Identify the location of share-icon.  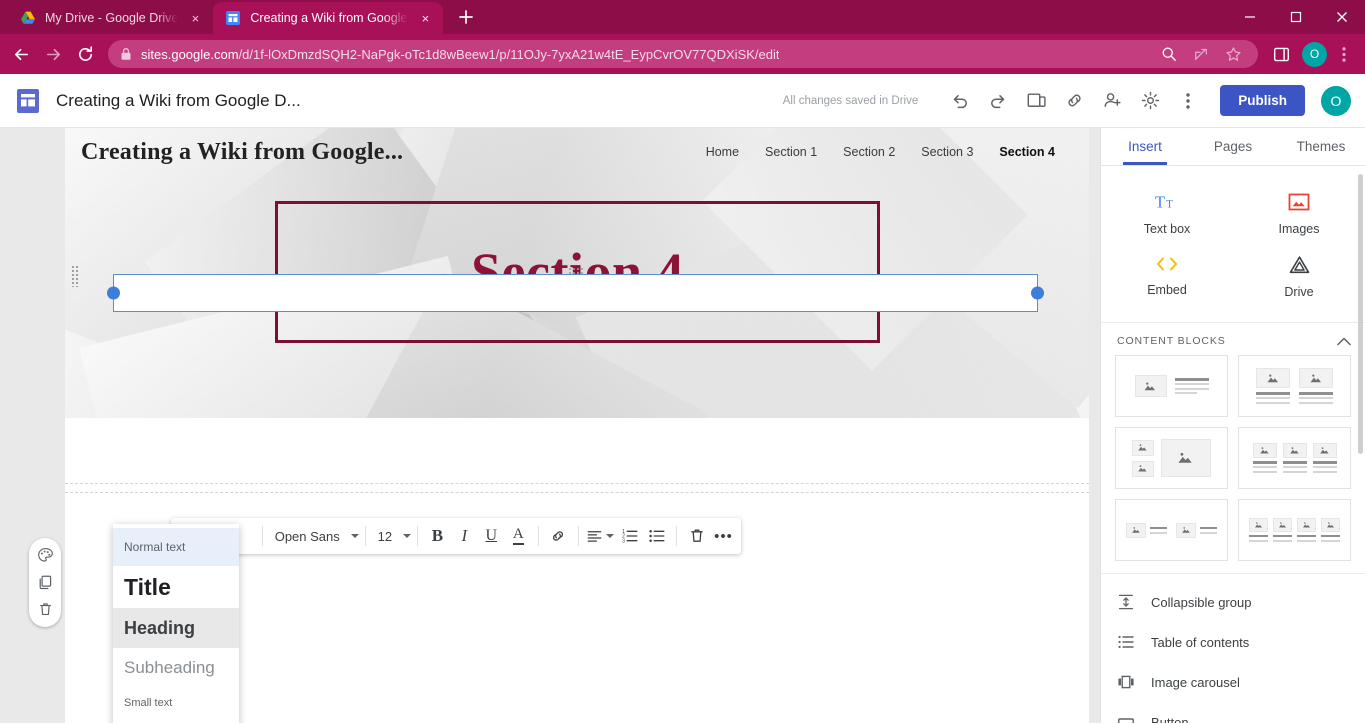
(1201, 54).